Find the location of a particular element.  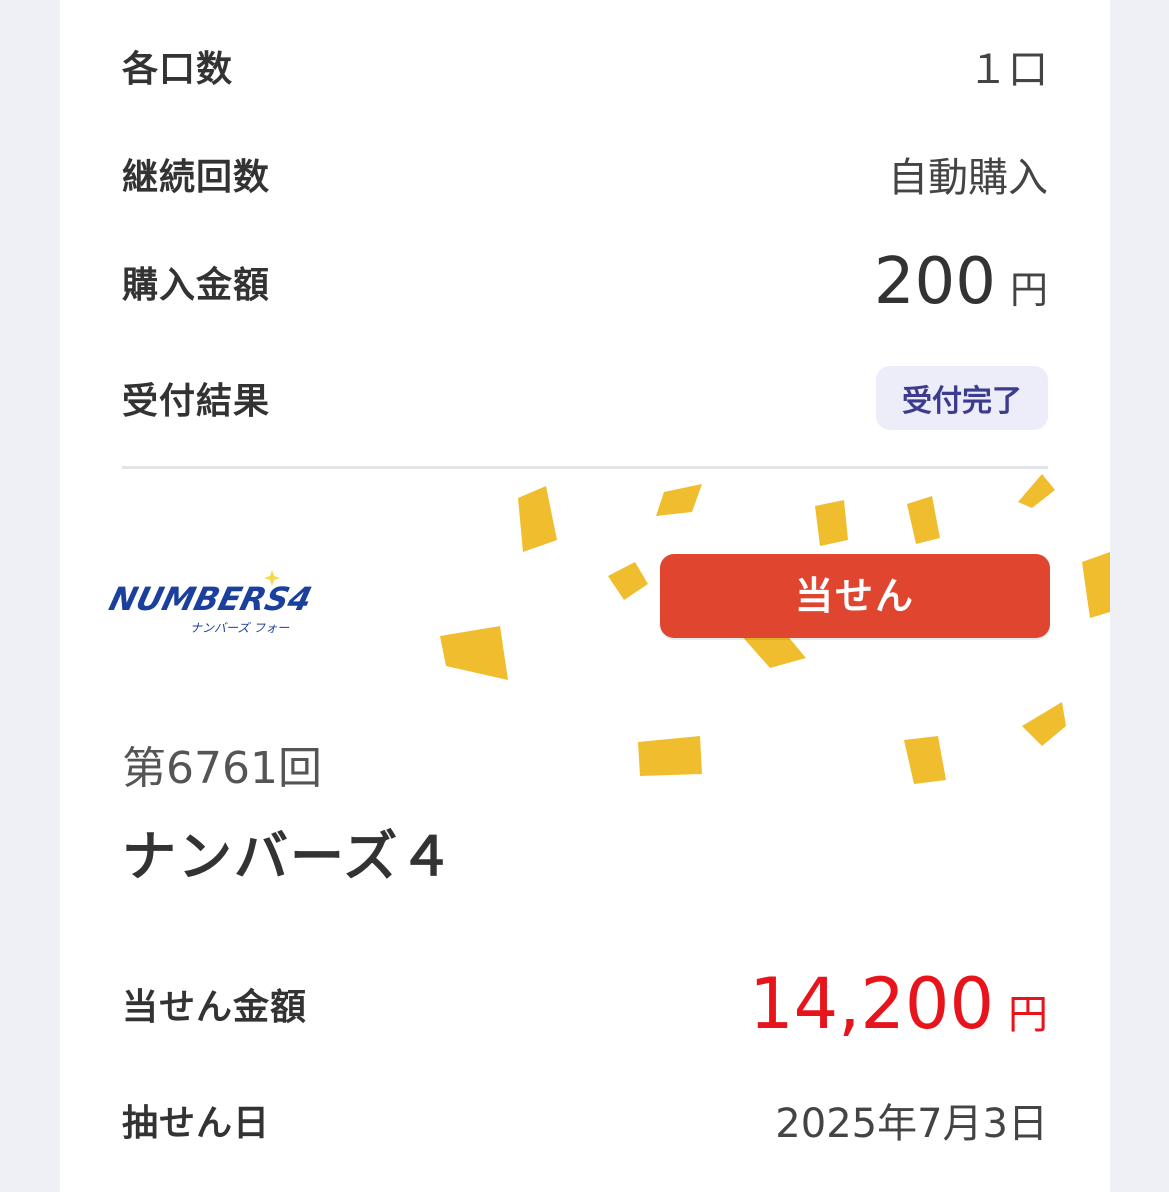

game-name: ナンバーズ４ is located at coordinates (289, 856).